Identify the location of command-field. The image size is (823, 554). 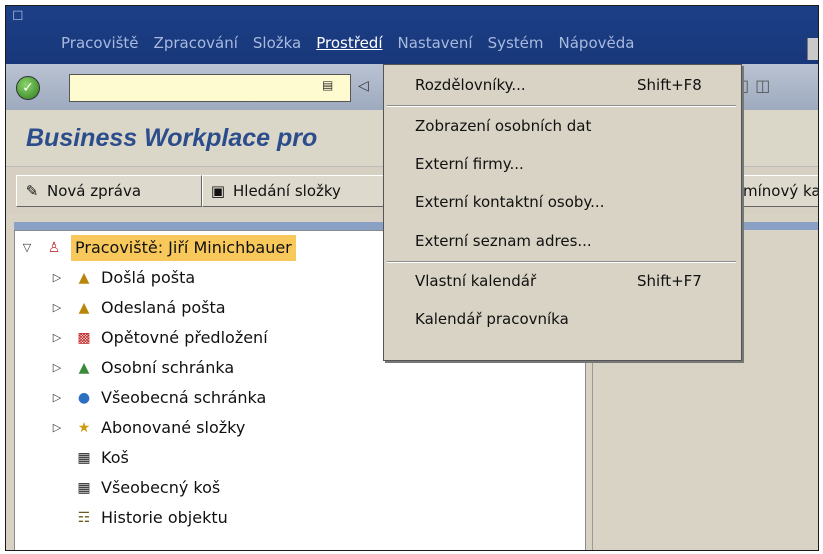
(210, 88).